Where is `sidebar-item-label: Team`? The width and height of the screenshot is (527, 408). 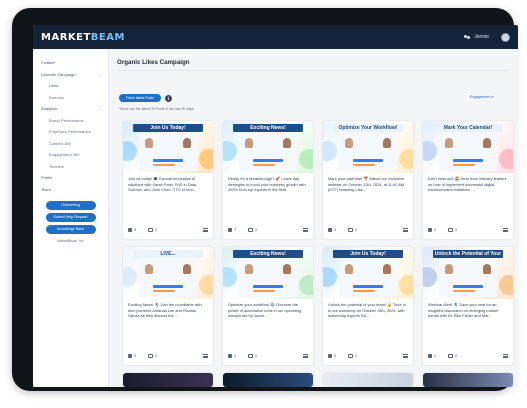 sidebar-item-label: Team is located at coordinates (46, 189).